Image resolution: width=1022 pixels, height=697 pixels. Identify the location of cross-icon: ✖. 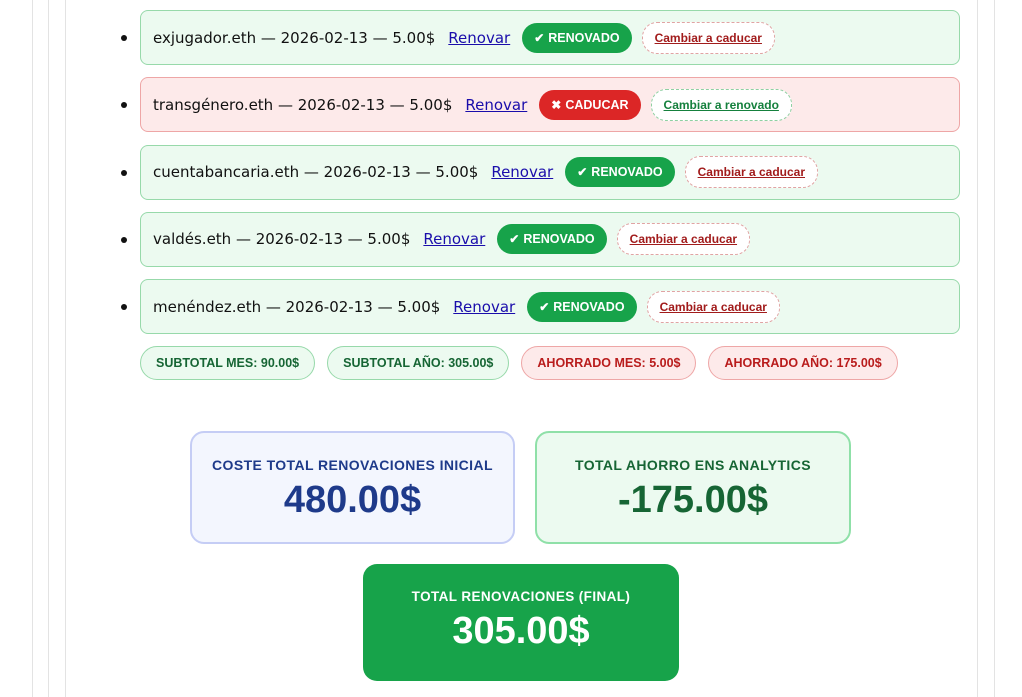
(556, 104).